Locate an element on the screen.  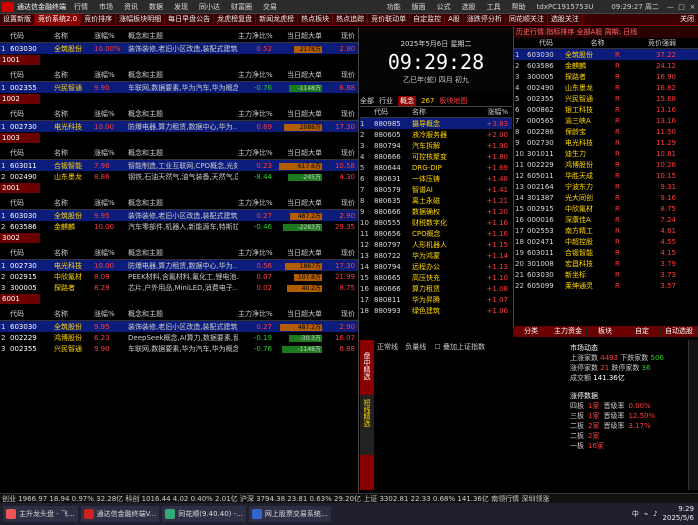
ranking-row: 15 002915 中欣氟材 R 8.75 is located at coordinates (606, 208).